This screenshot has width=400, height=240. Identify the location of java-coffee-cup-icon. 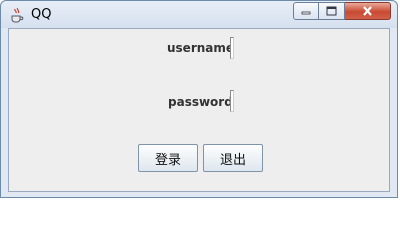
(17, 15).